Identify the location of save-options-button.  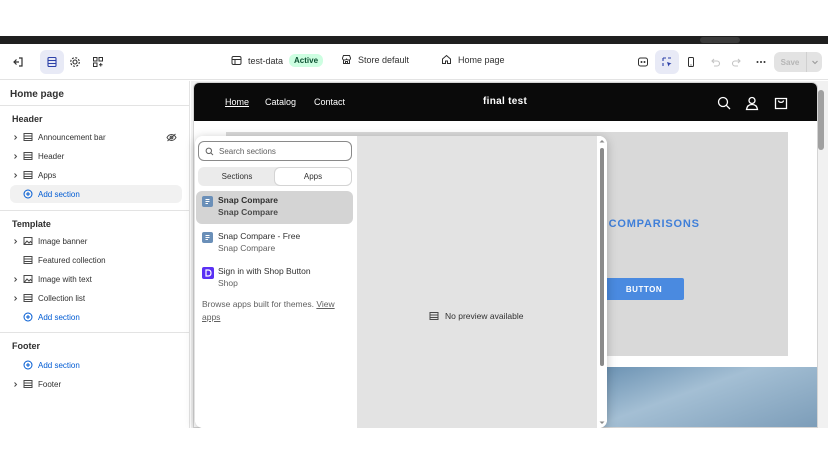
(814, 62).